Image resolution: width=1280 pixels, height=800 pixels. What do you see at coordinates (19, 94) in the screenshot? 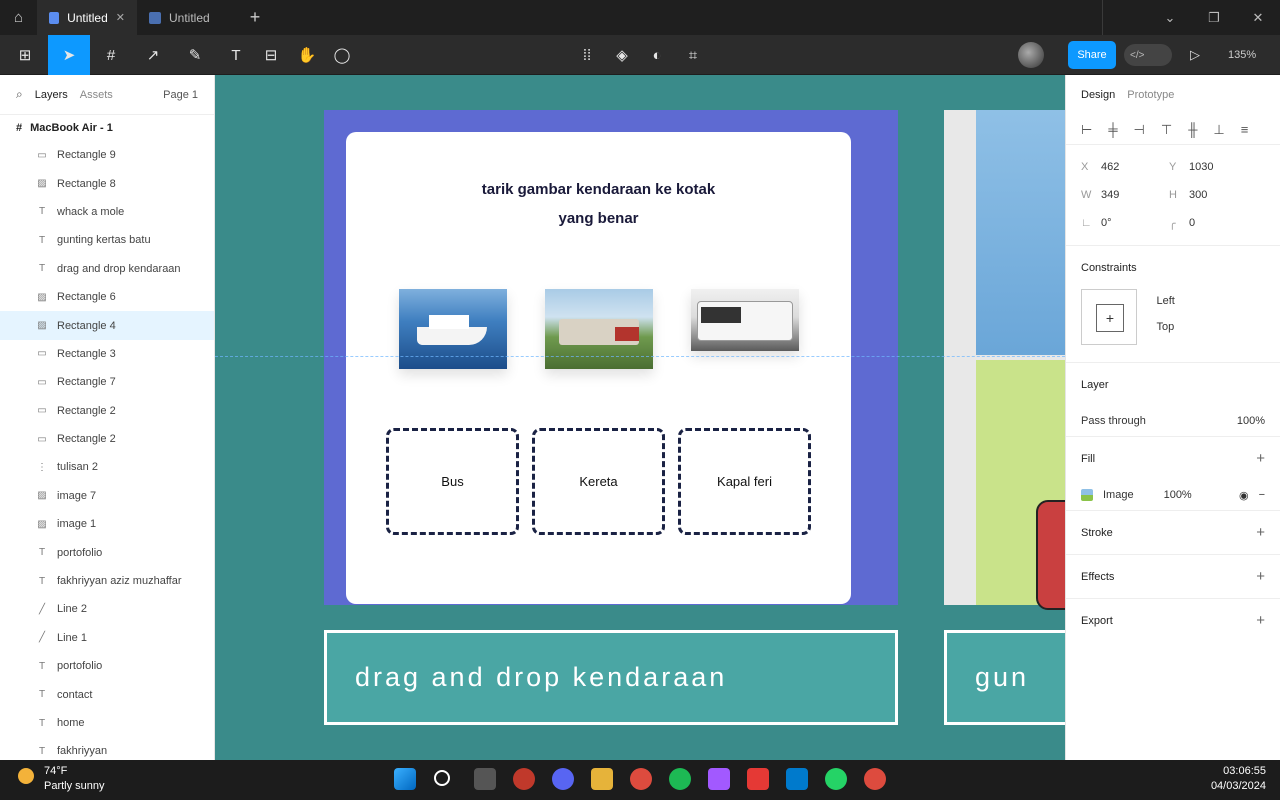
I see `search-icon: ⌕` at bounding box center [19, 94].